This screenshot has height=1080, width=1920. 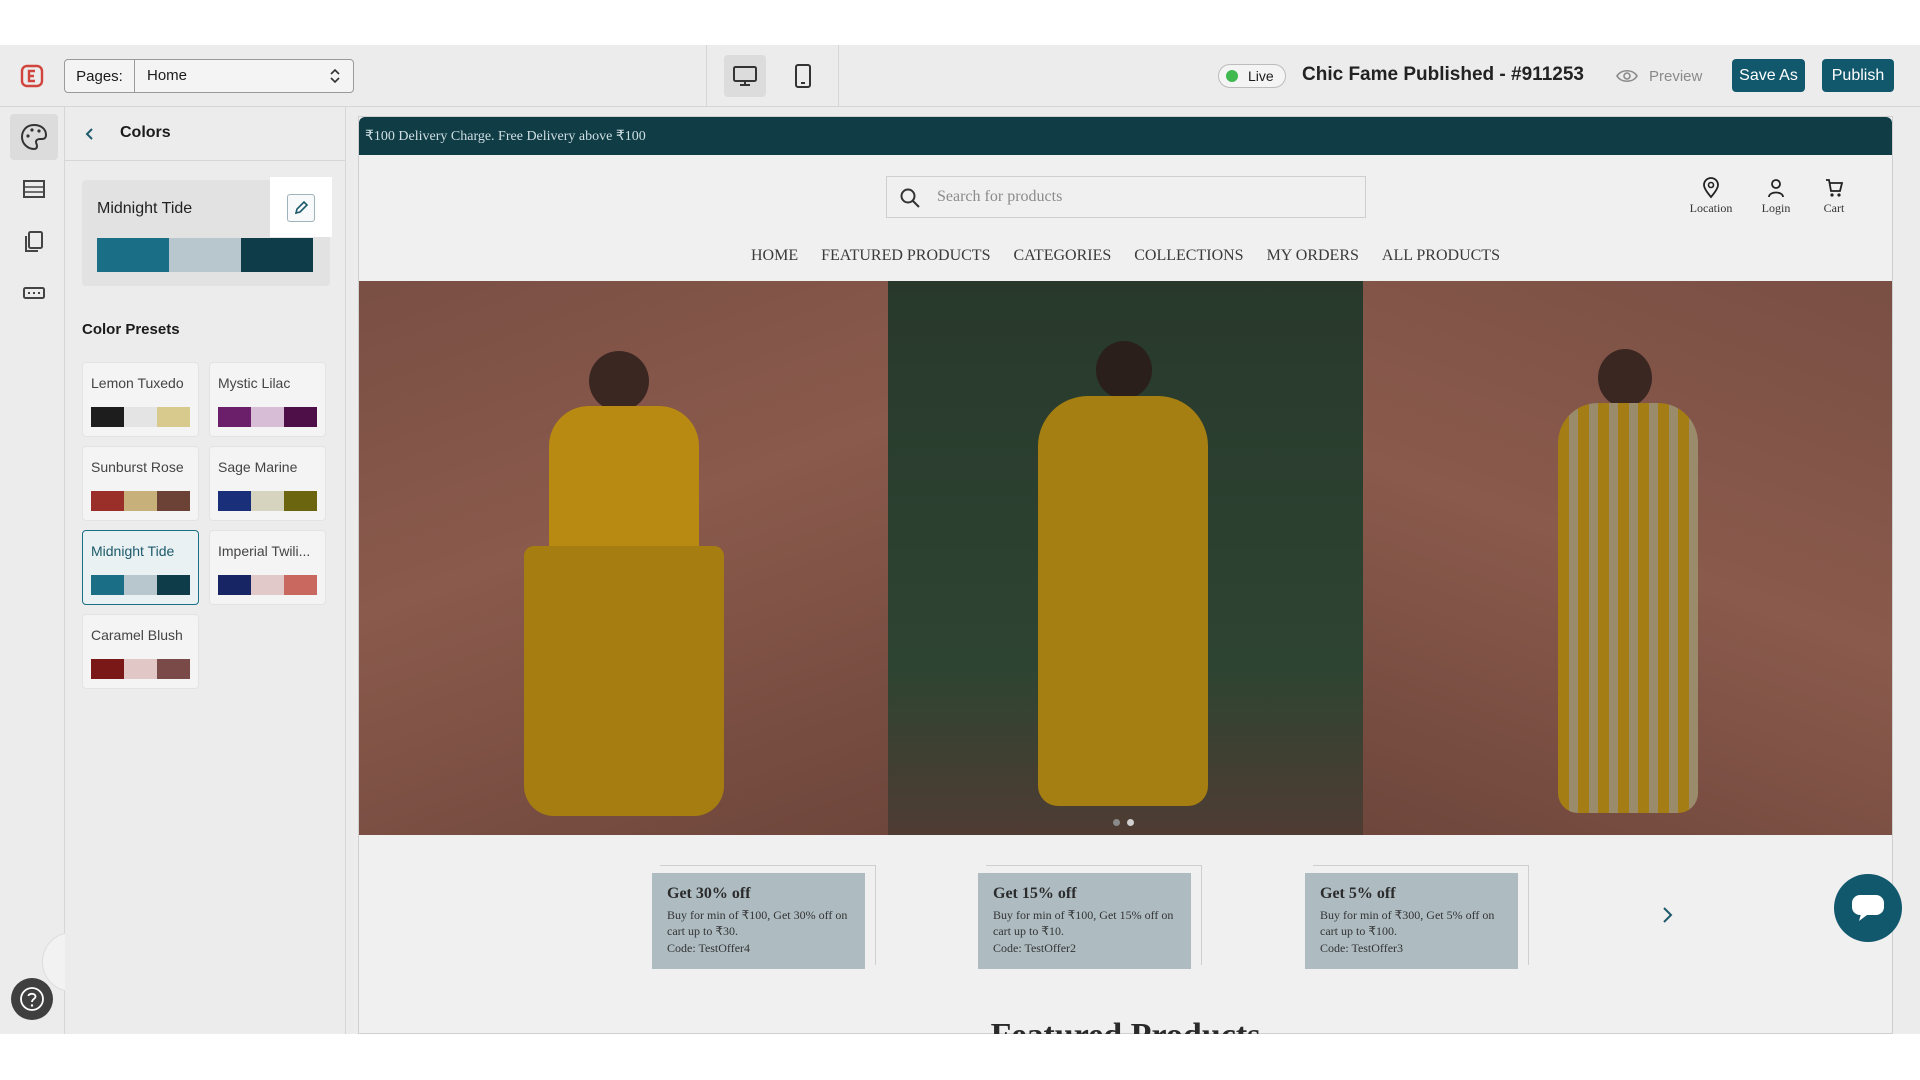 What do you see at coordinates (277, 255) in the screenshot?
I see `swatch-tertiary` at bounding box center [277, 255].